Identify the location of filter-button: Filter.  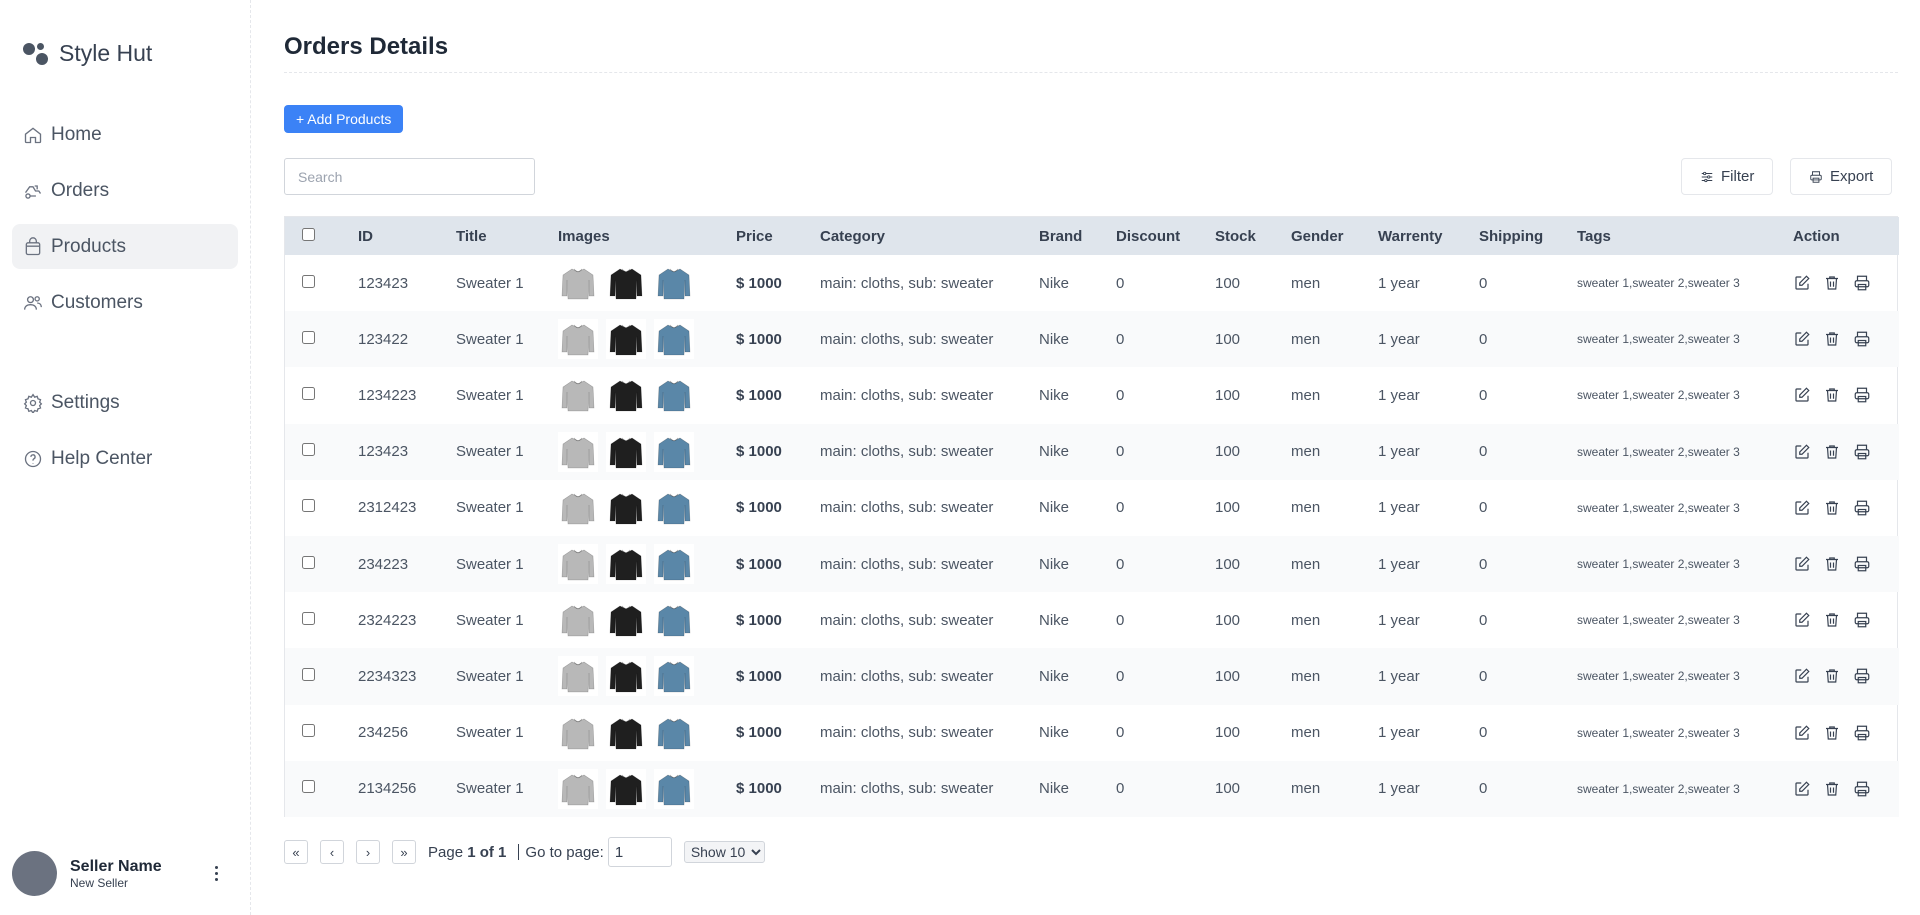
(1727, 176).